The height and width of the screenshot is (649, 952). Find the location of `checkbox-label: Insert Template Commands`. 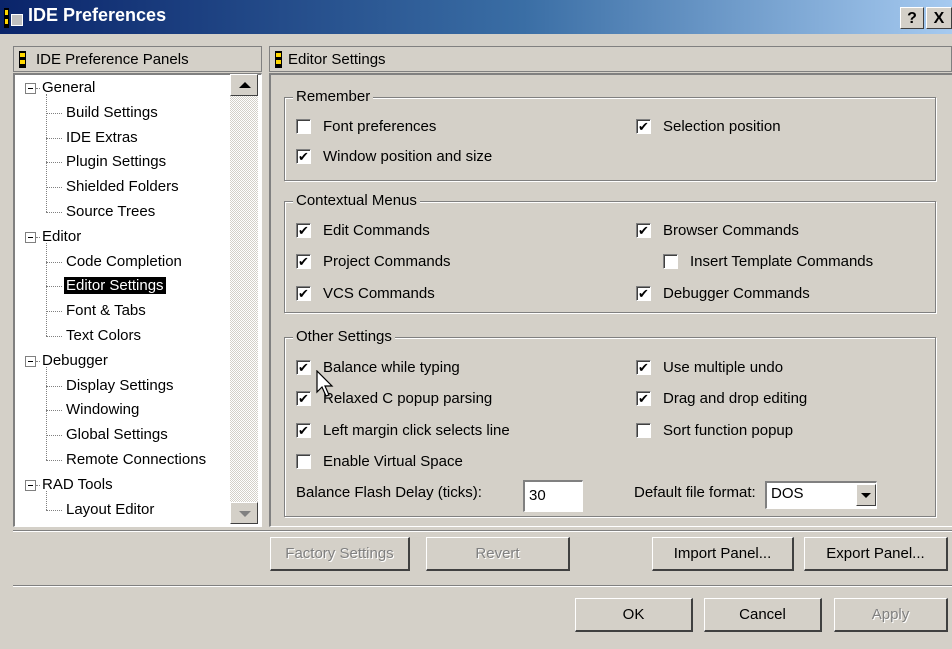

checkbox-label: Insert Template Commands is located at coordinates (782, 261).